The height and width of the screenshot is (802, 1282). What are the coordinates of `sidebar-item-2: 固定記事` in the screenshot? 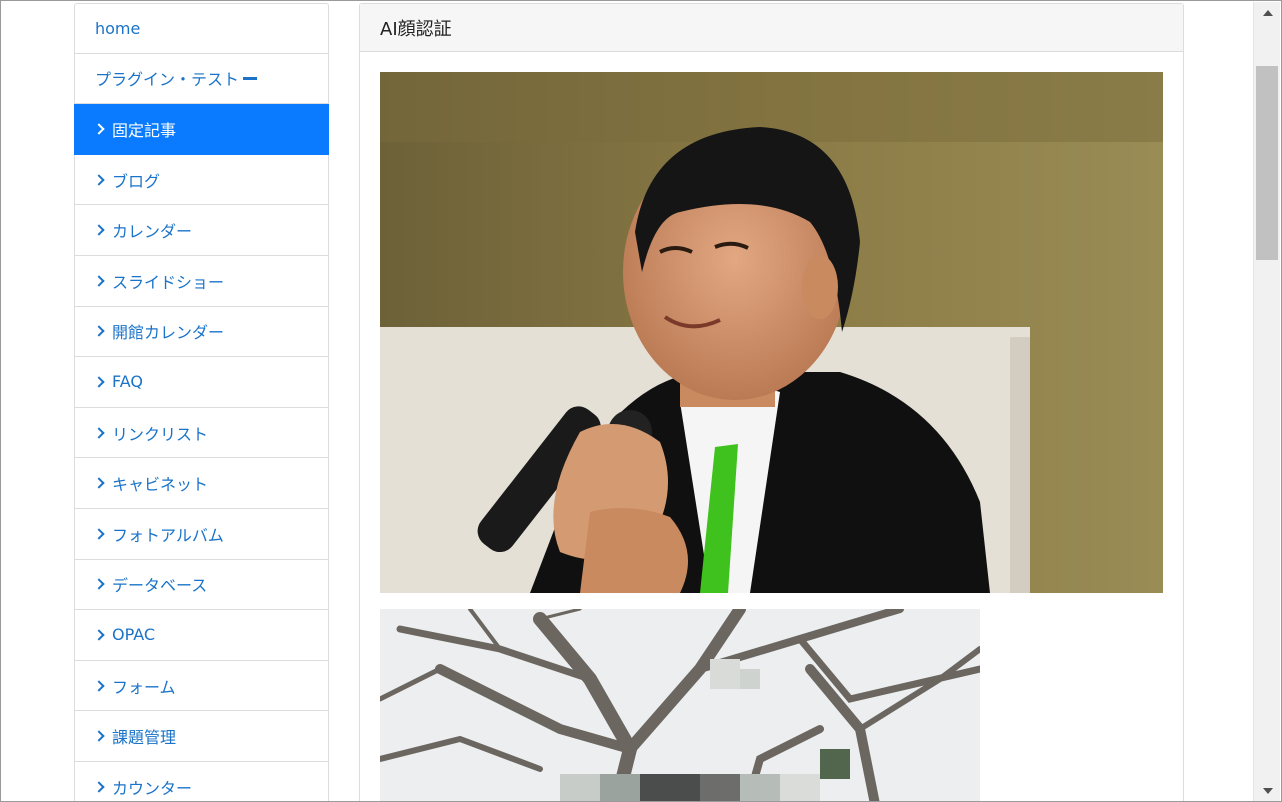 It's located at (201, 129).